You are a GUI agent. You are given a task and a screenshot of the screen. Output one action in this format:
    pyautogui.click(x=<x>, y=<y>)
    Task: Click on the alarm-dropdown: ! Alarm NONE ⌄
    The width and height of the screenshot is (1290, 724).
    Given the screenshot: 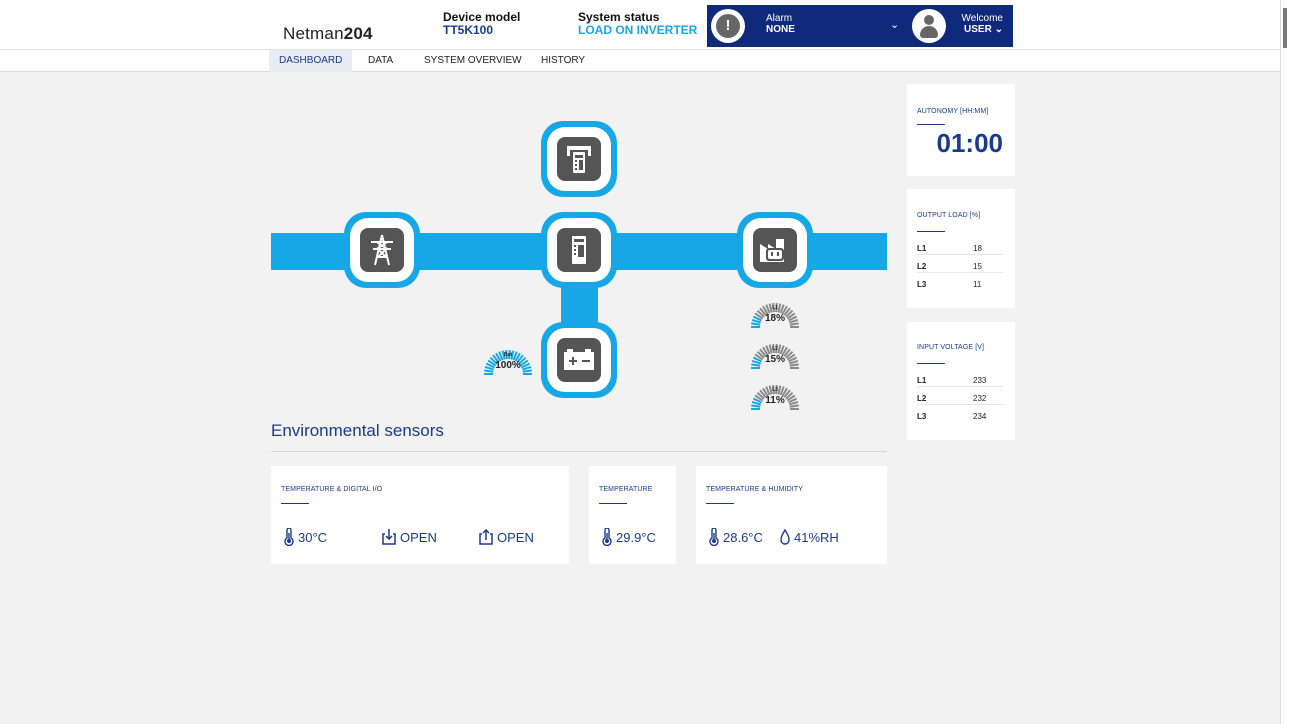 What is the action you would take?
    pyautogui.click(x=807, y=26)
    